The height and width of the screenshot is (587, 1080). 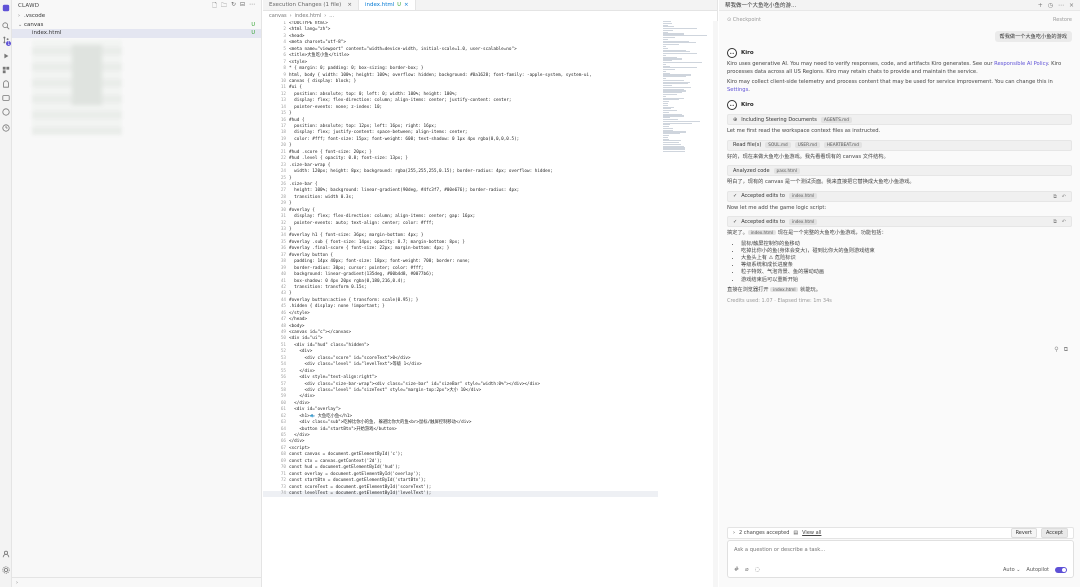 What do you see at coordinates (1023, 533) in the screenshot?
I see `revert-button: Revert` at bounding box center [1023, 533].